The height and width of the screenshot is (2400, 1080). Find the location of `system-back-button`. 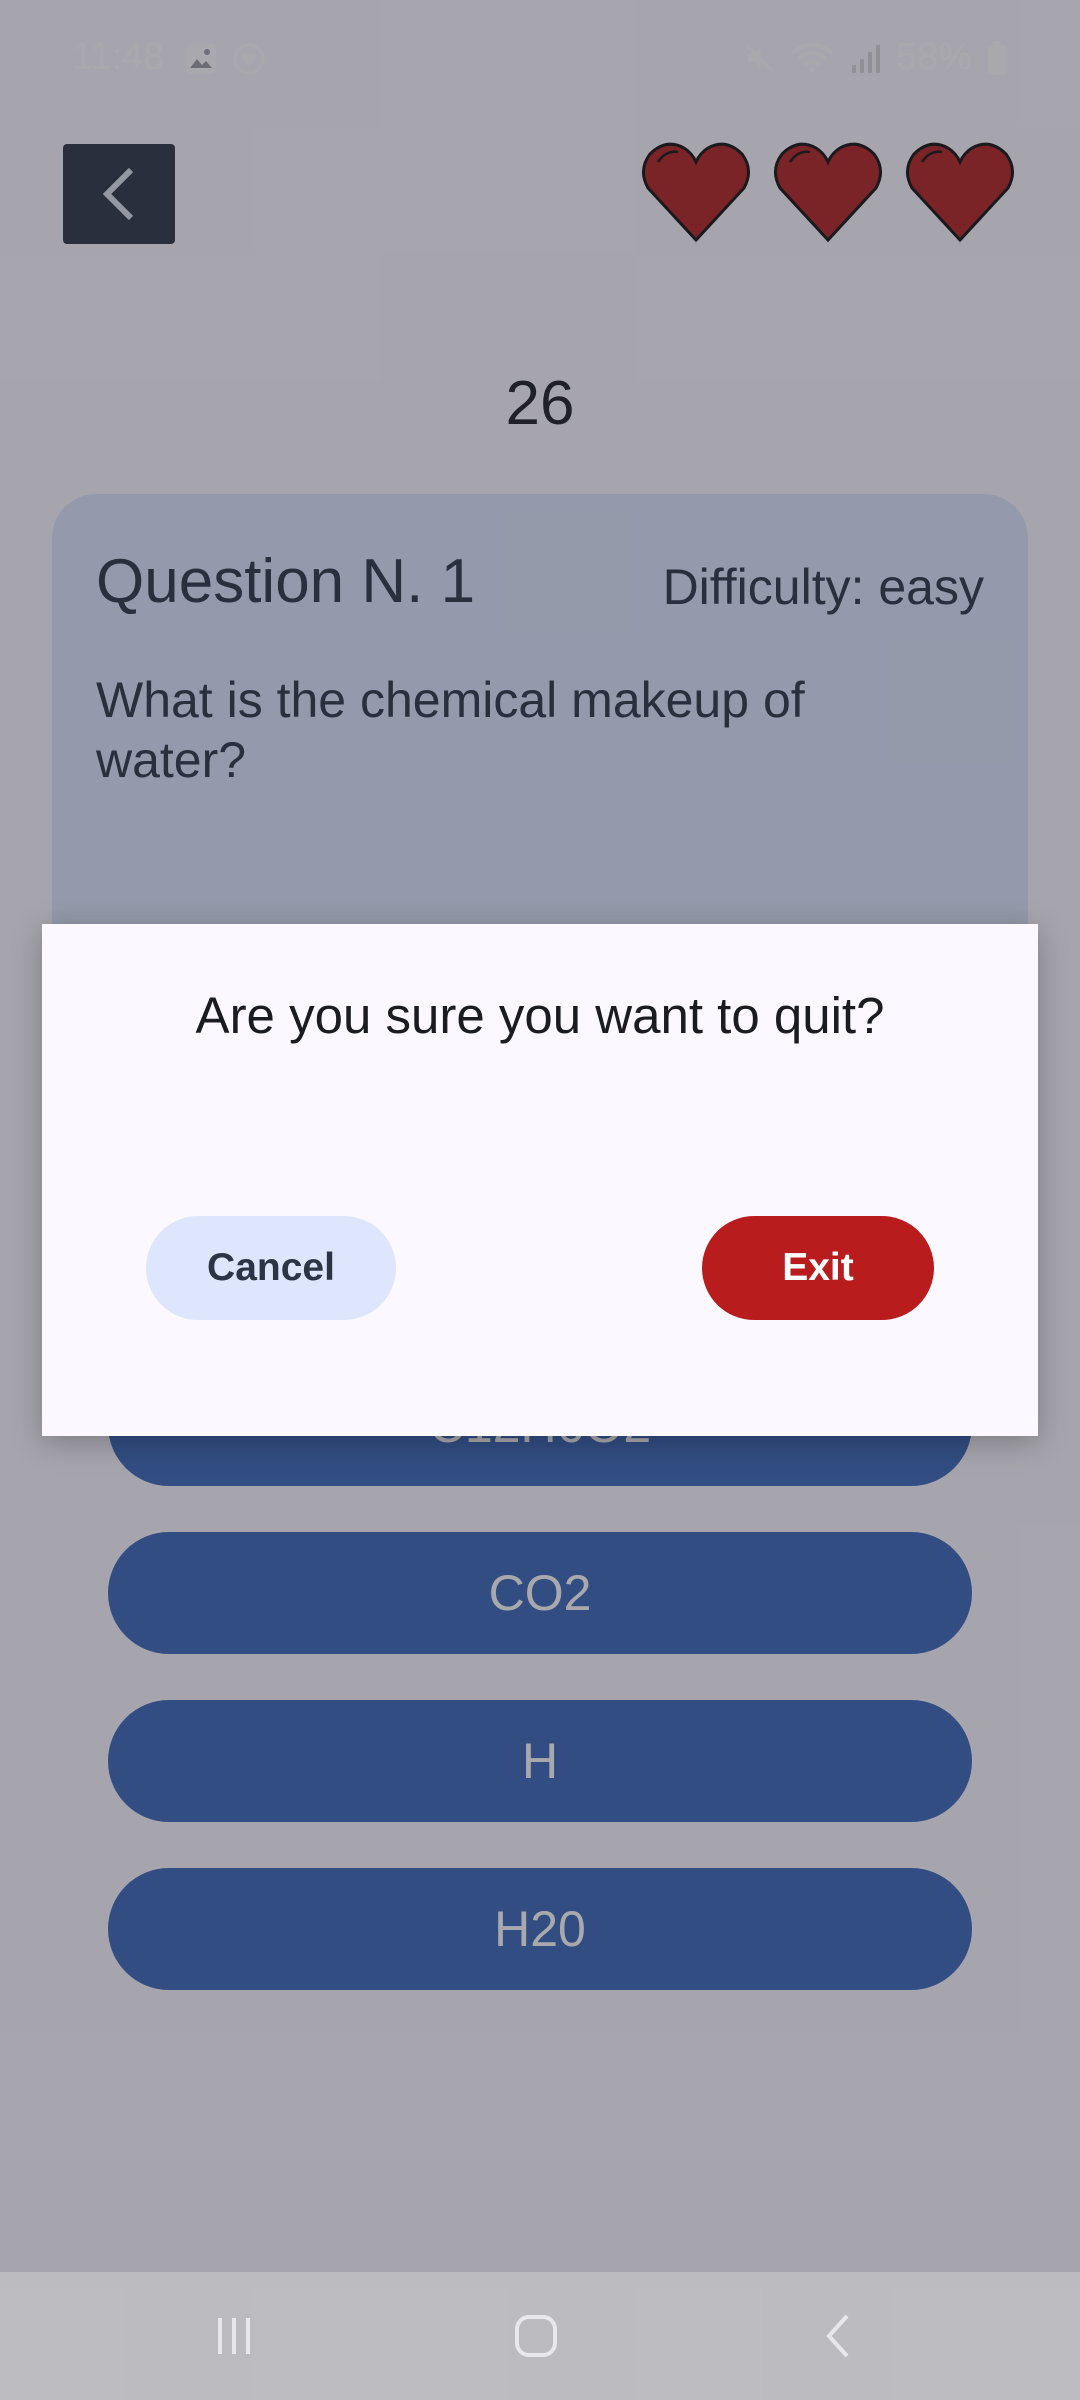

system-back-button is located at coordinates (838, 2336).